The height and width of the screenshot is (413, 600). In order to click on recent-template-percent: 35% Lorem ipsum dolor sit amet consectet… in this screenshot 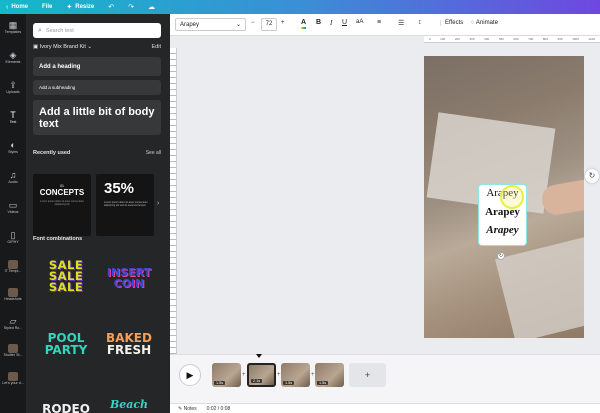, I will do `click(125, 205)`.